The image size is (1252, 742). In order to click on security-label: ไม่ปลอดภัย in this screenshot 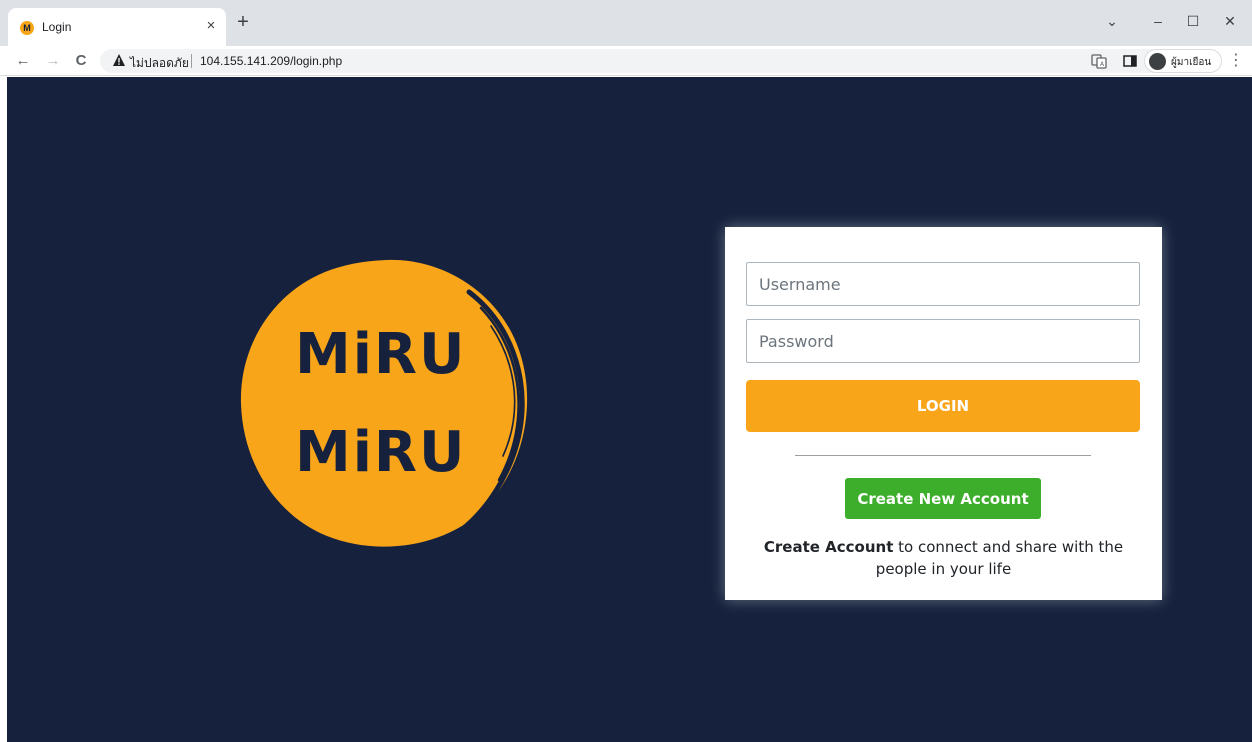, I will do `click(159, 63)`.